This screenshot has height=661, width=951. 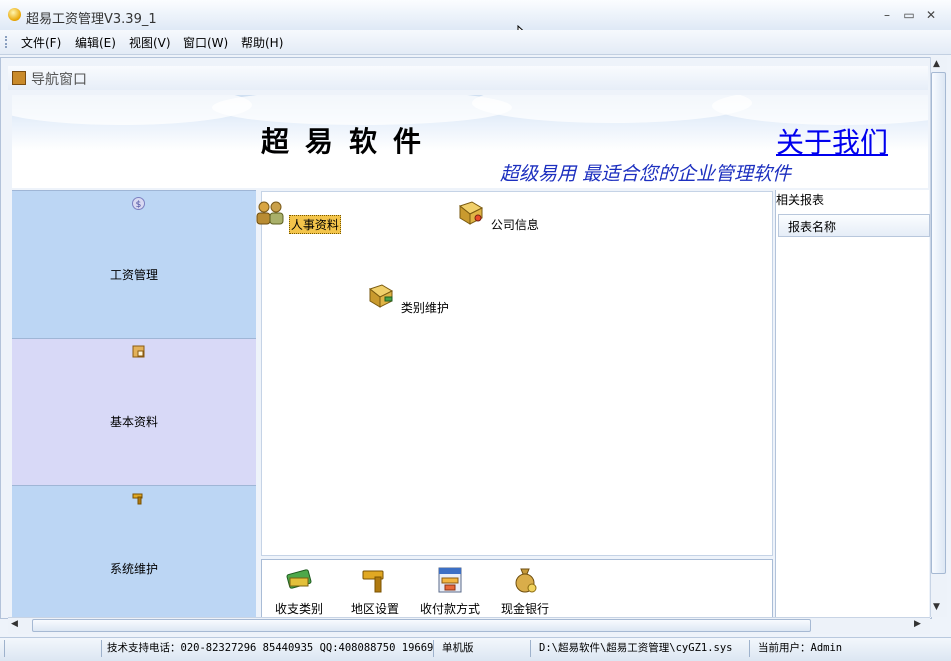 I want to click on category-system-maintenance: 系统维护, so click(x=134, y=552).